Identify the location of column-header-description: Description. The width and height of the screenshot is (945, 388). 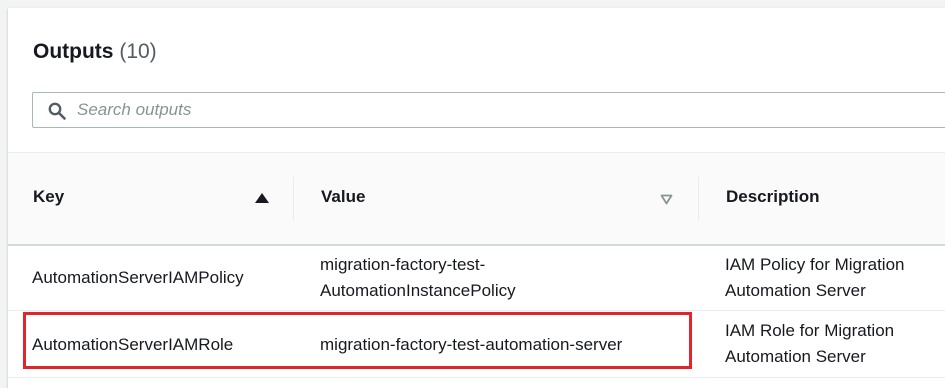
(773, 197).